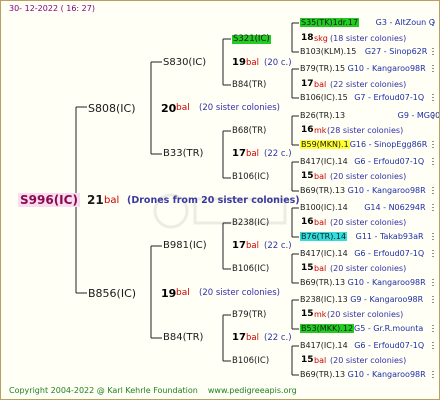  Describe the element at coordinates (307, 38) in the screenshot. I see `l3-num-1: 18` at that location.